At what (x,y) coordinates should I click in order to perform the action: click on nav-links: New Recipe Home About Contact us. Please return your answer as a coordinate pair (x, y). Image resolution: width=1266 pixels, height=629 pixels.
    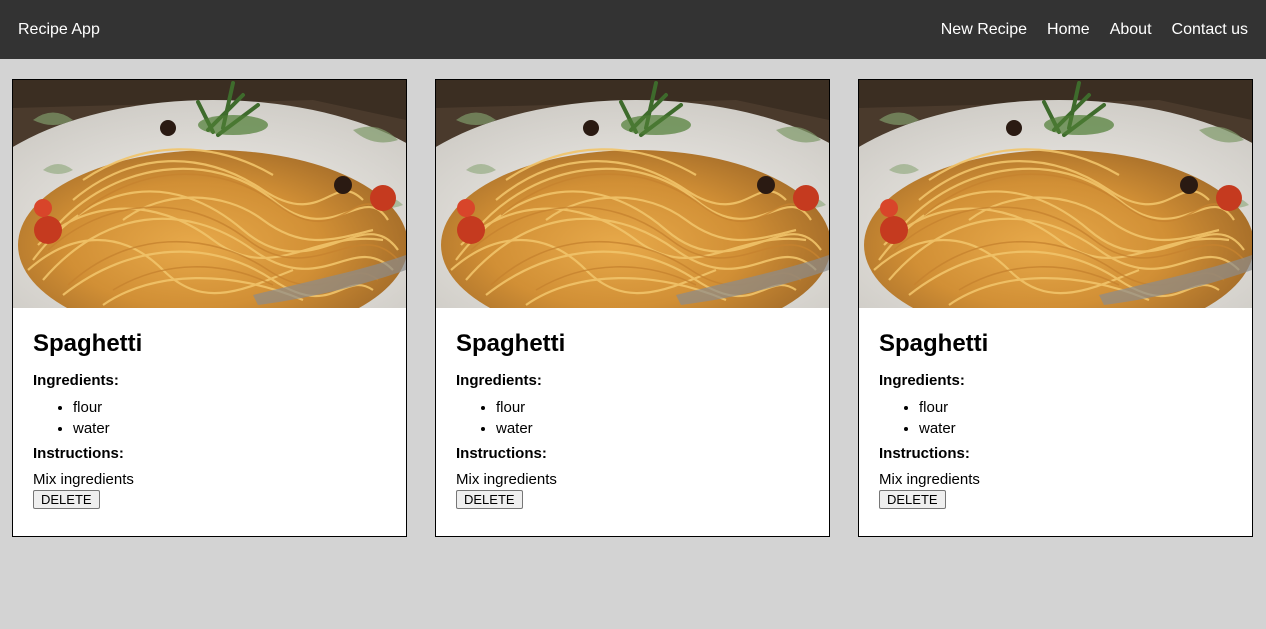
    Looking at the image, I should click on (1094, 30).